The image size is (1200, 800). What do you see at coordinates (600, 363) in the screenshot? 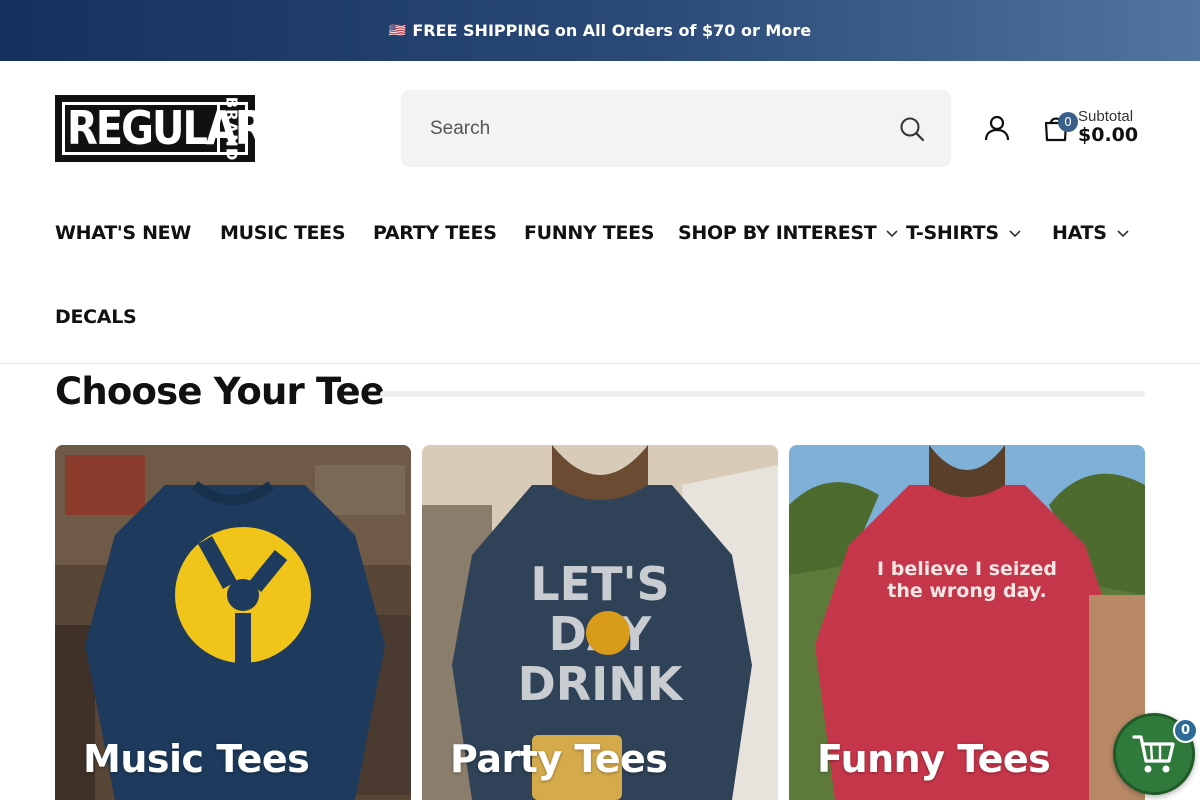
I see `header-divider` at bounding box center [600, 363].